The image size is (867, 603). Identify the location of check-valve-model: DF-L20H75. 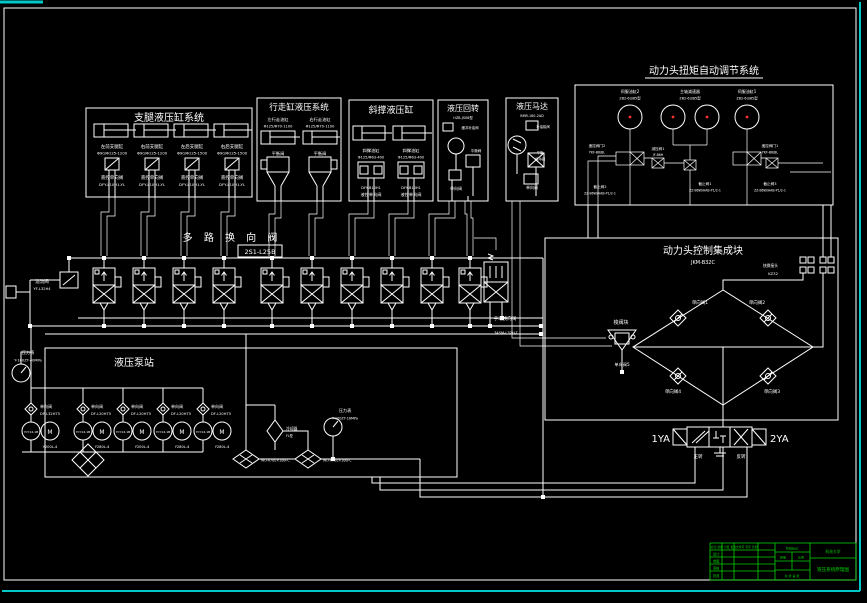
(221, 414).